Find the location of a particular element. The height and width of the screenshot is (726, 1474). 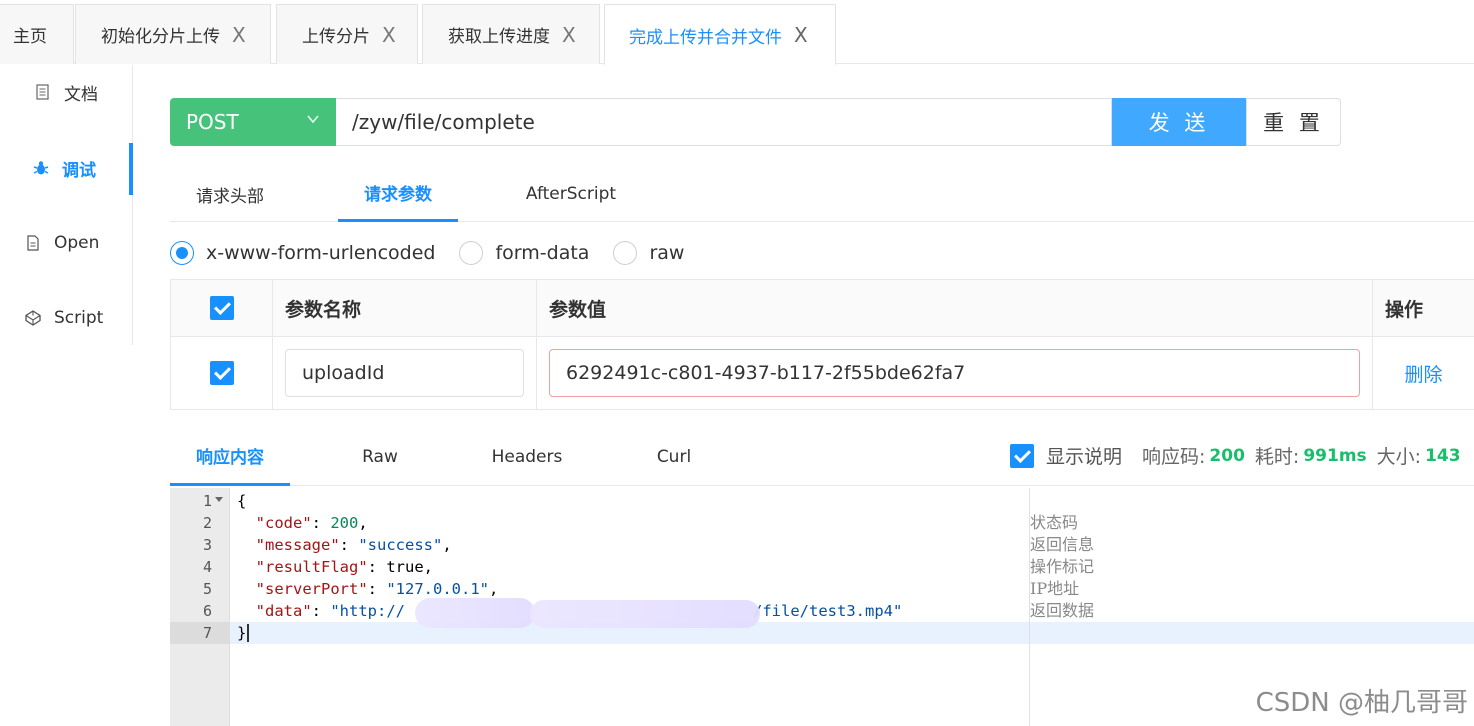

show-description-checkbox is located at coordinates (1022, 455).